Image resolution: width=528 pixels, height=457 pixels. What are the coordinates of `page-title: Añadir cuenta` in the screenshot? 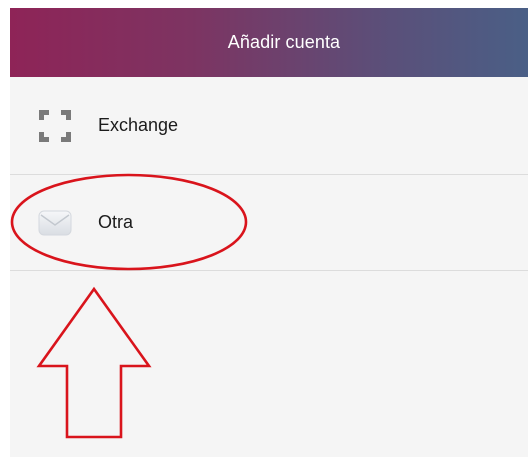 It's located at (284, 42).